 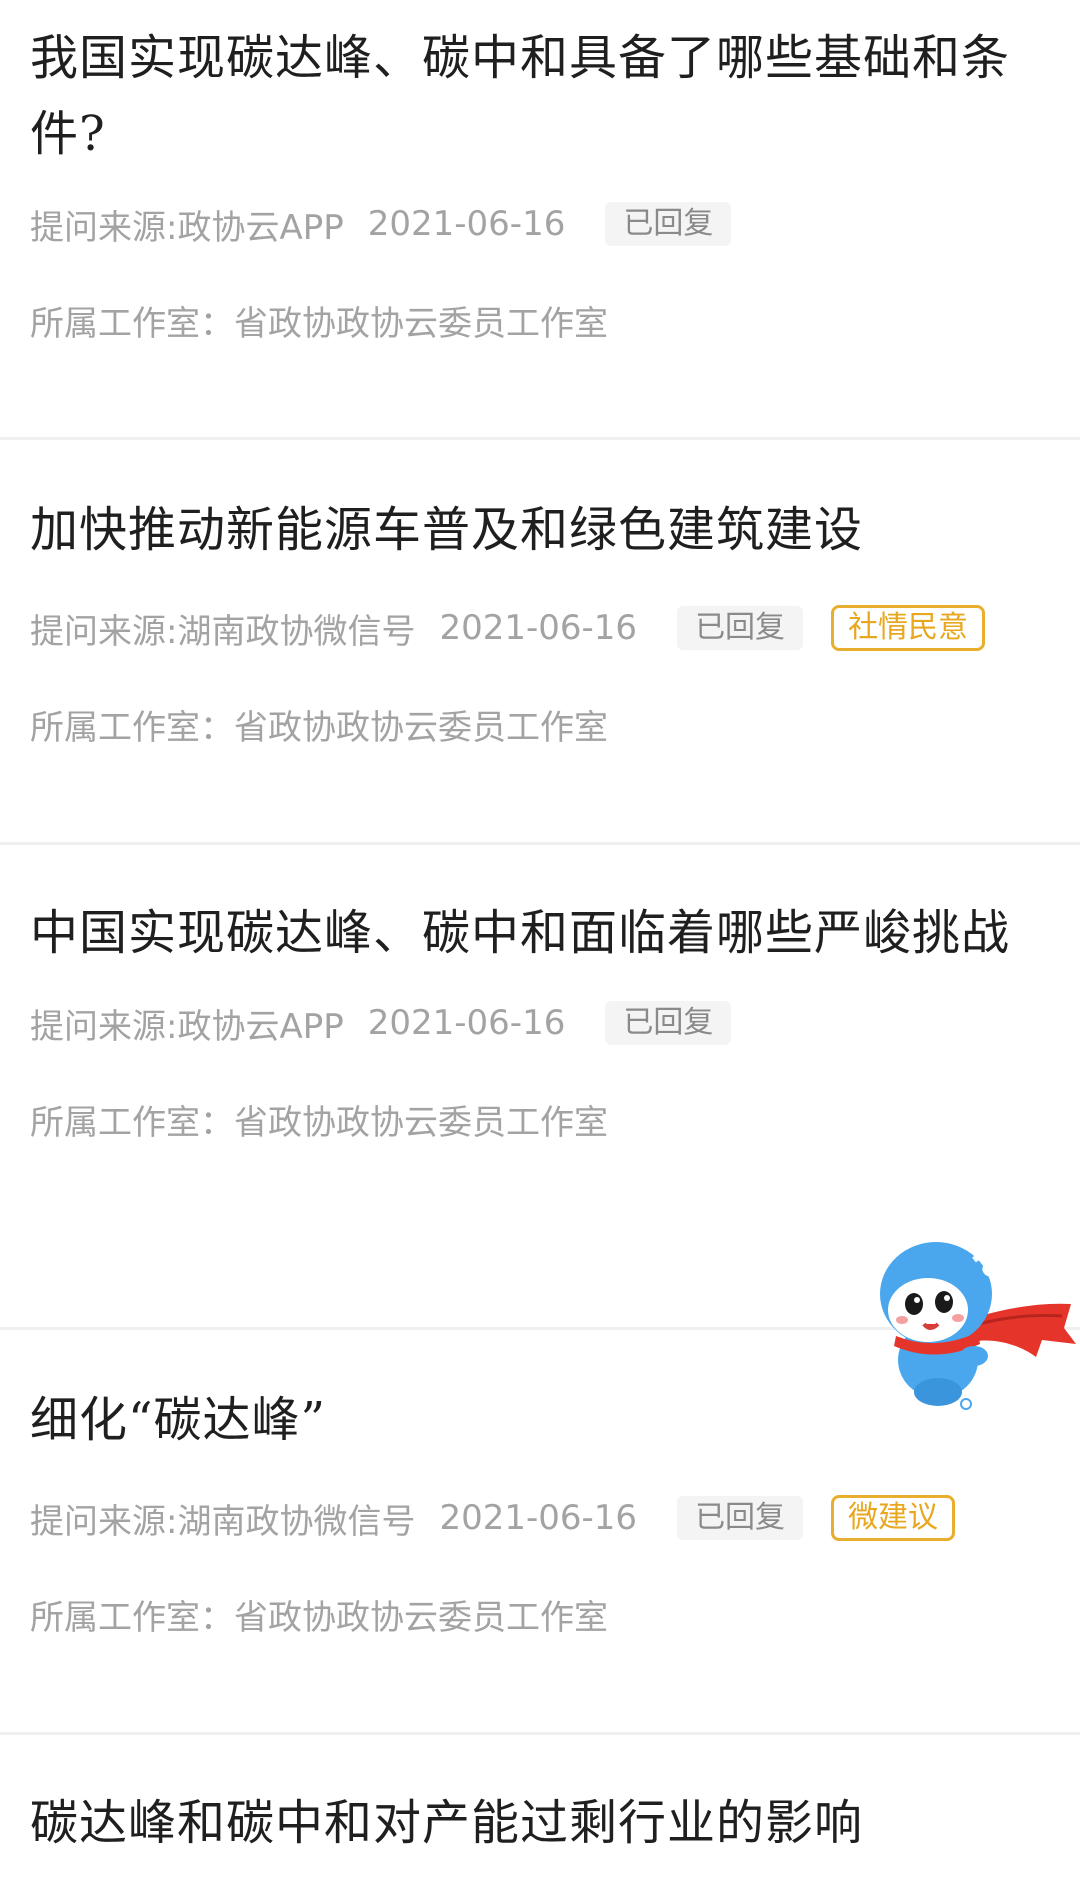 I want to click on list-item: 碳达峰和碳中和对产能过剩行业的影响, so click(x=540, y=1798).